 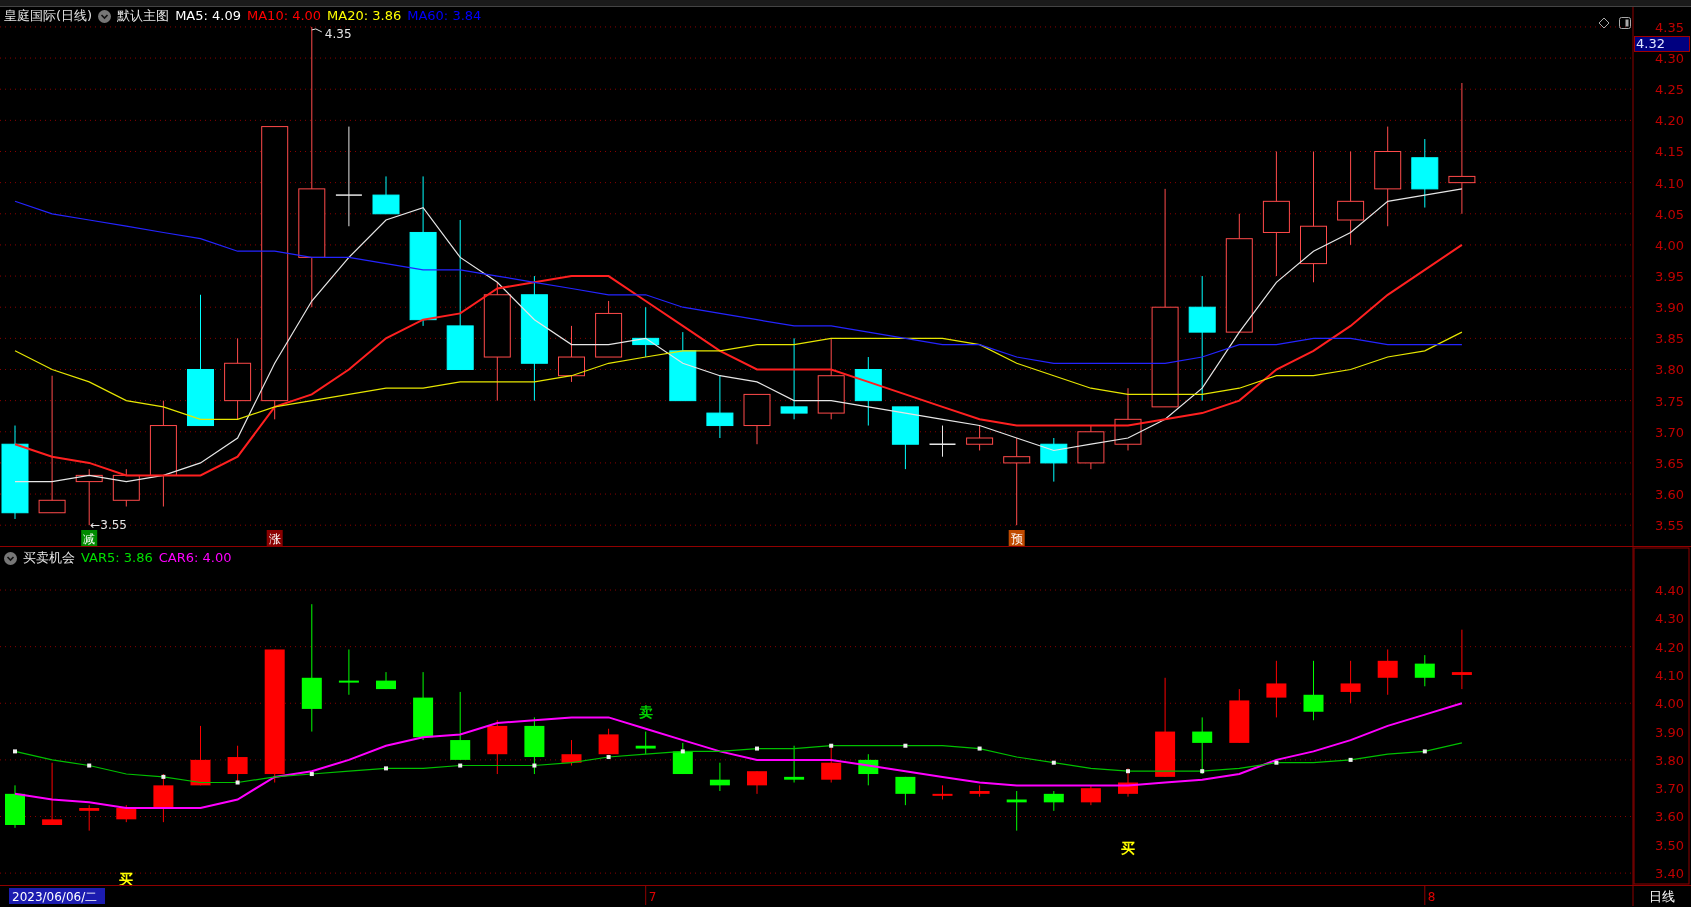 I want to click on indicator-value: MA10: 4.00, so click(x=284, y=16).